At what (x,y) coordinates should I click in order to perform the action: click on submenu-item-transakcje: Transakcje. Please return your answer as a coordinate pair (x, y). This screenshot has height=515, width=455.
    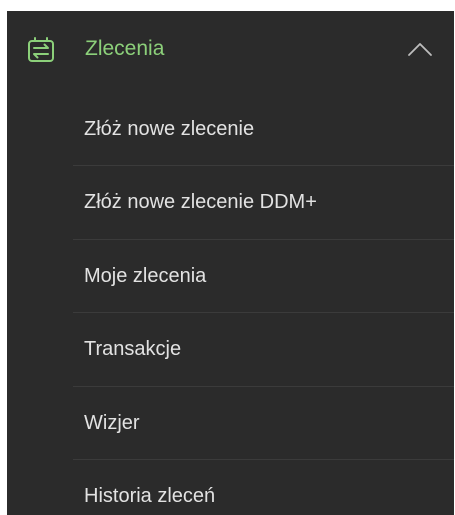
    Looking at the image, I should click on (263, 350).